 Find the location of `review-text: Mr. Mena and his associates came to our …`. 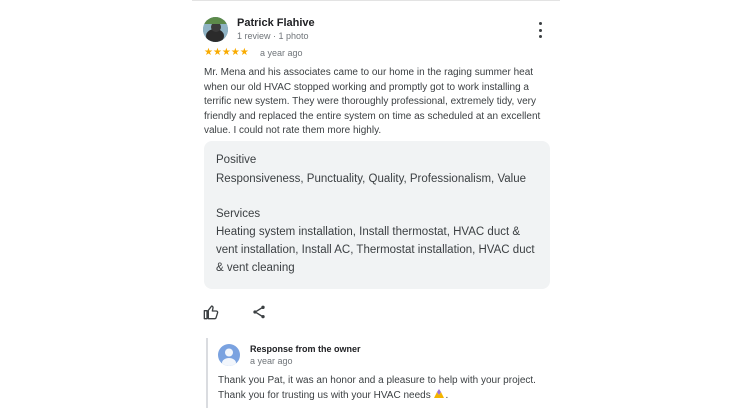

review-text: Mr. Mena and his associates came to our … is located at coordinates (372, 101).